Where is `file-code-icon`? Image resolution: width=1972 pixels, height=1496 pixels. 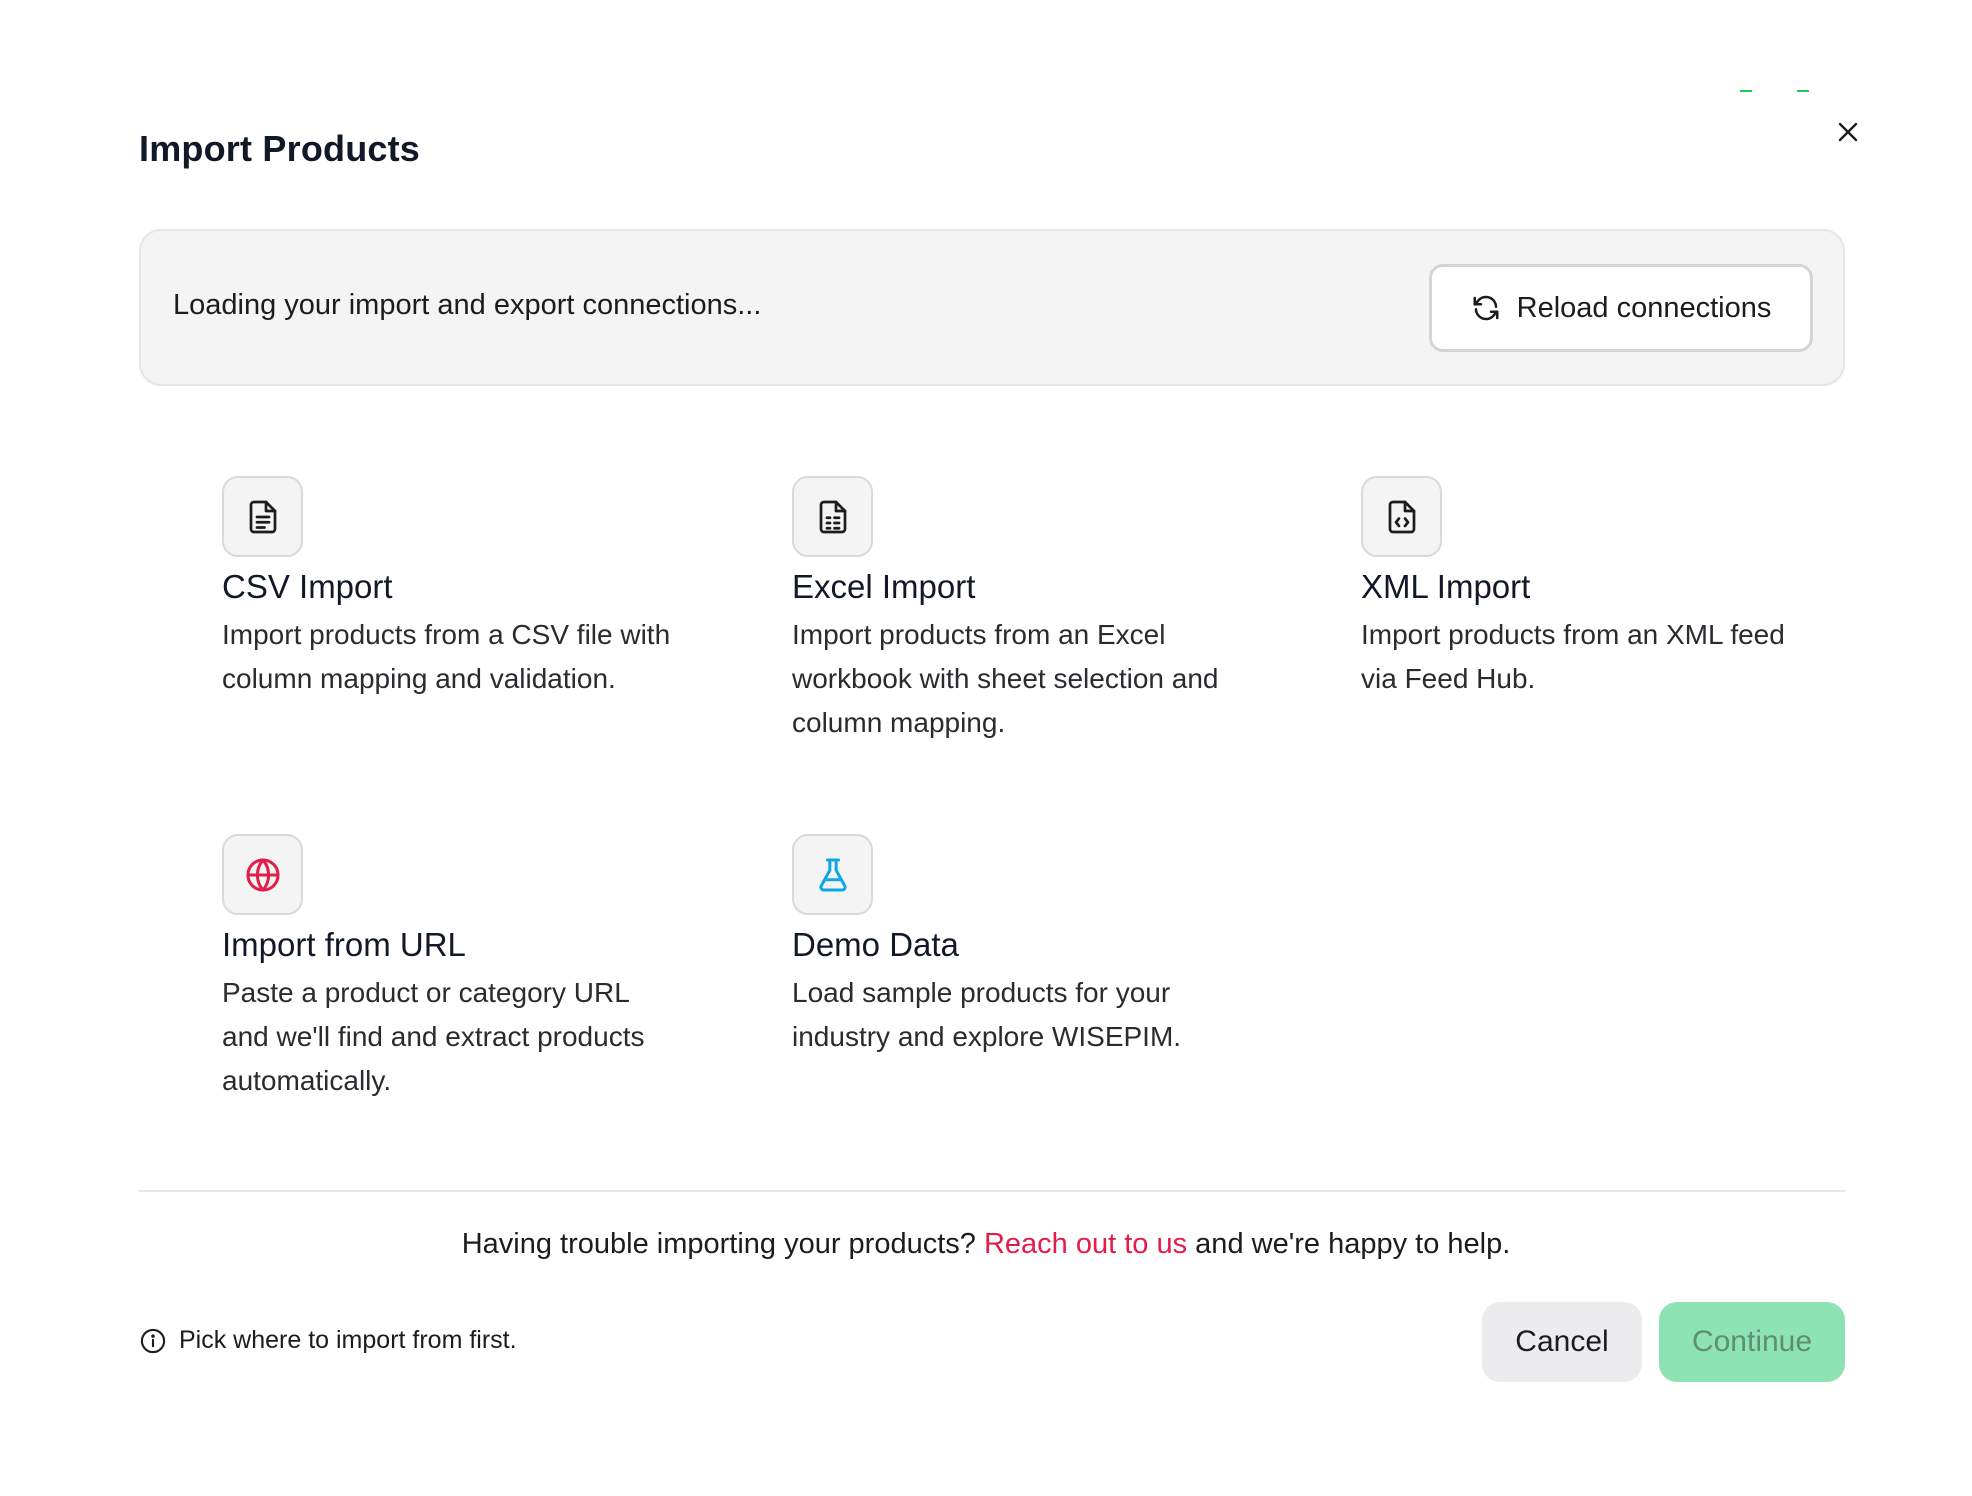
file-code-icon is located at coordinates (1401, 516).